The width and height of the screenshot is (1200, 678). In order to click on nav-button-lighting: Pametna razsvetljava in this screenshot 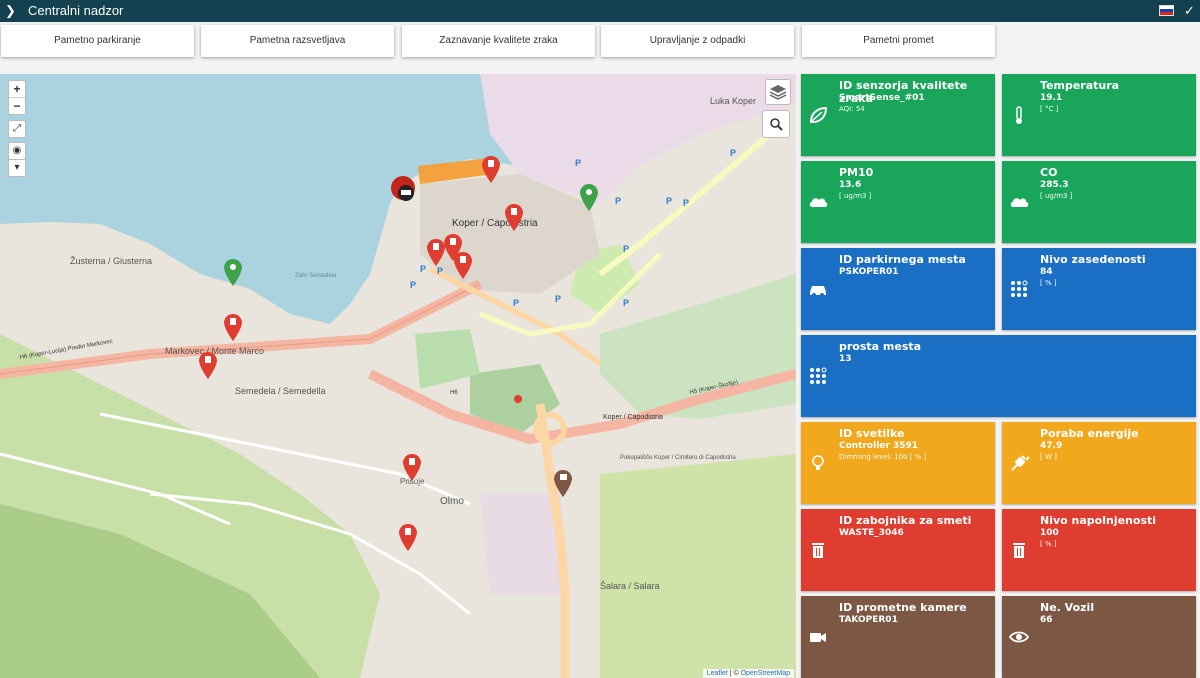, I will do `click(297, 41)`.